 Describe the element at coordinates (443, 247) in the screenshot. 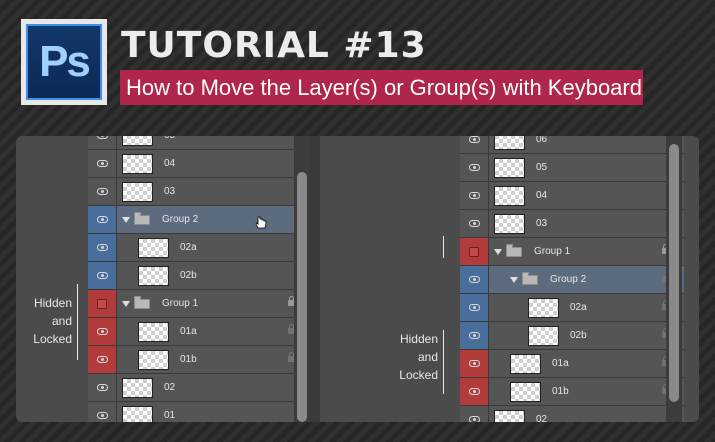

I see `right-annotation-tick` at that location.